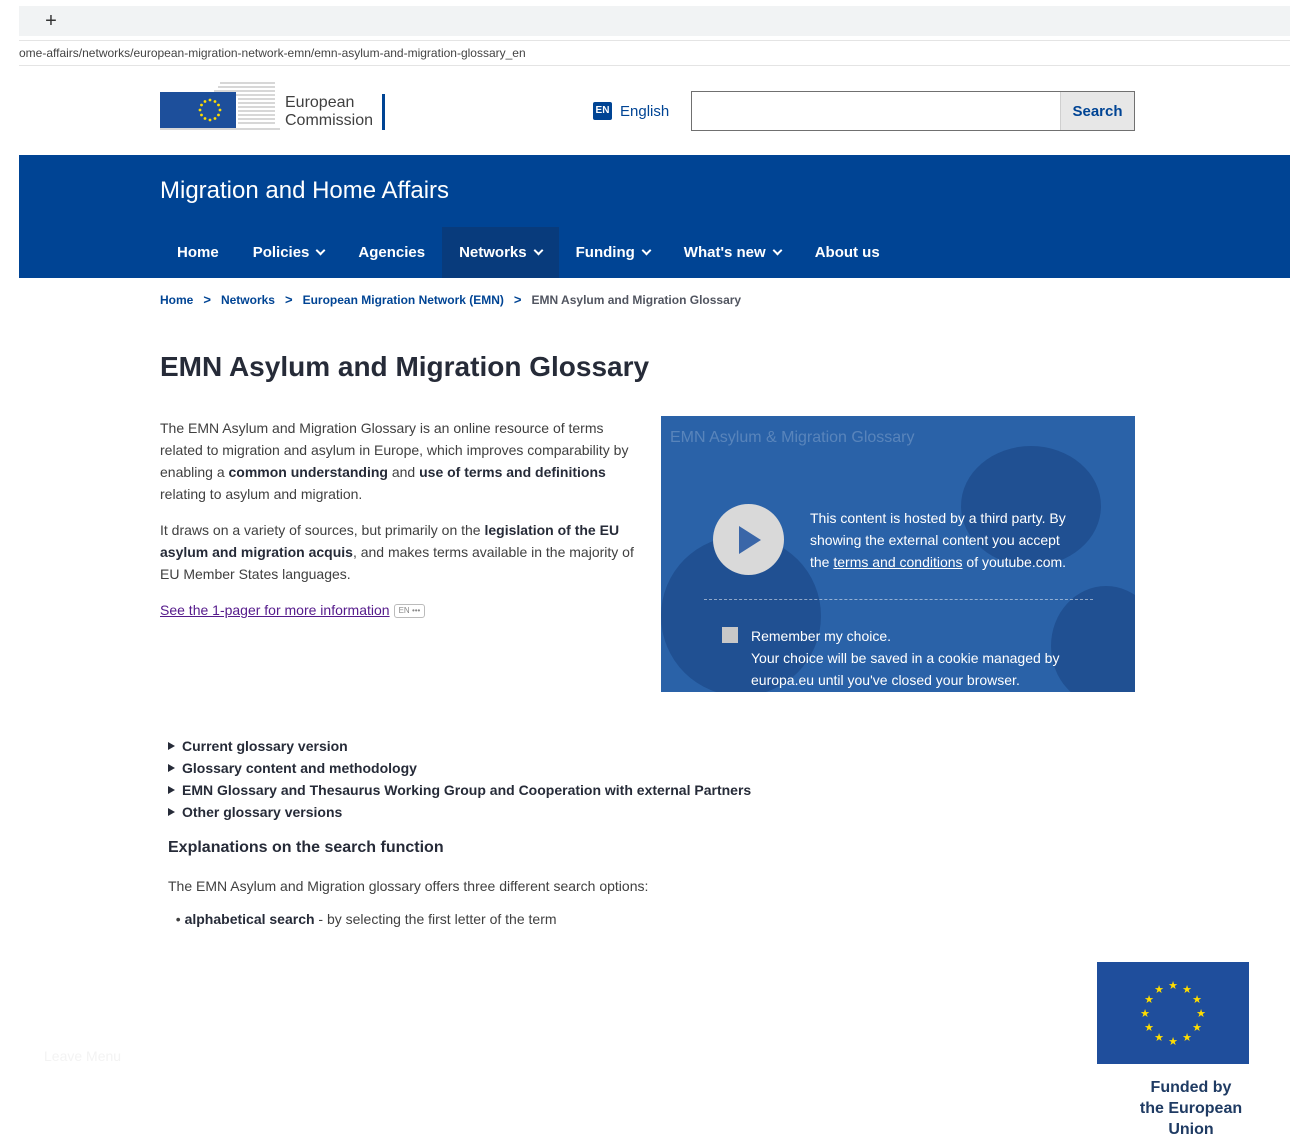 Image resolution: width=1294 pixels, height=1140 pixels. What do you see at coordinates (1014, 562) in the screenshot?
I see `notice-text: of youtube.com.` at bounding box center [1014, 562].